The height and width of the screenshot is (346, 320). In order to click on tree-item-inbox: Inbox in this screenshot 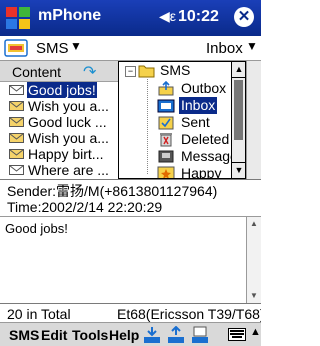, I will do `click(194, 105)`.